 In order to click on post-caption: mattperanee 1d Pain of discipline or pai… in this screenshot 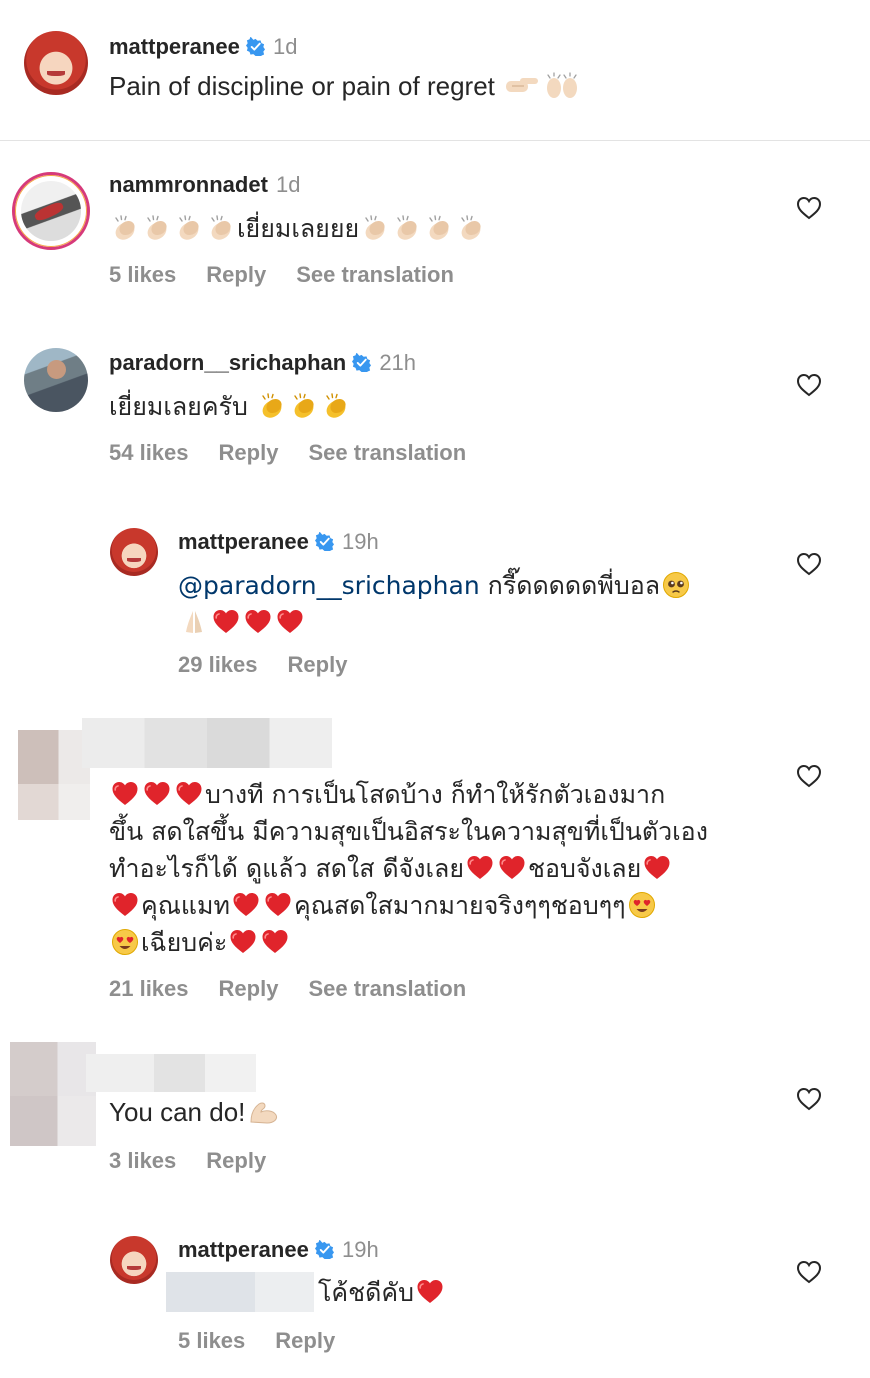, I will do `click(435, 70)`.